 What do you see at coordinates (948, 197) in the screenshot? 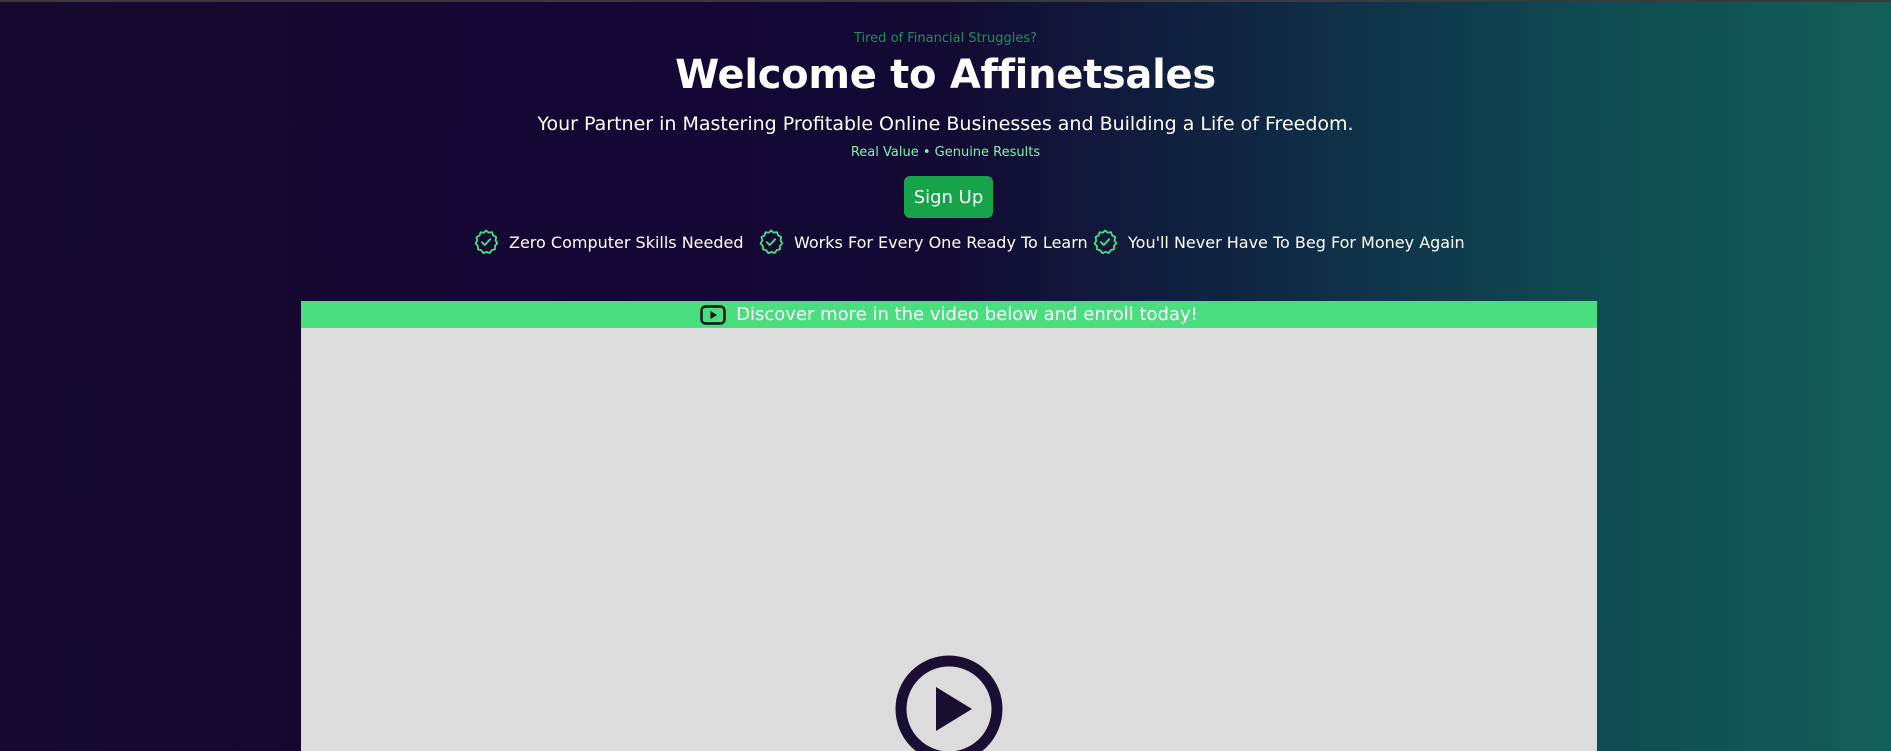
I see `sign-up-button: Sign Up` at bounding box center [948, 197].